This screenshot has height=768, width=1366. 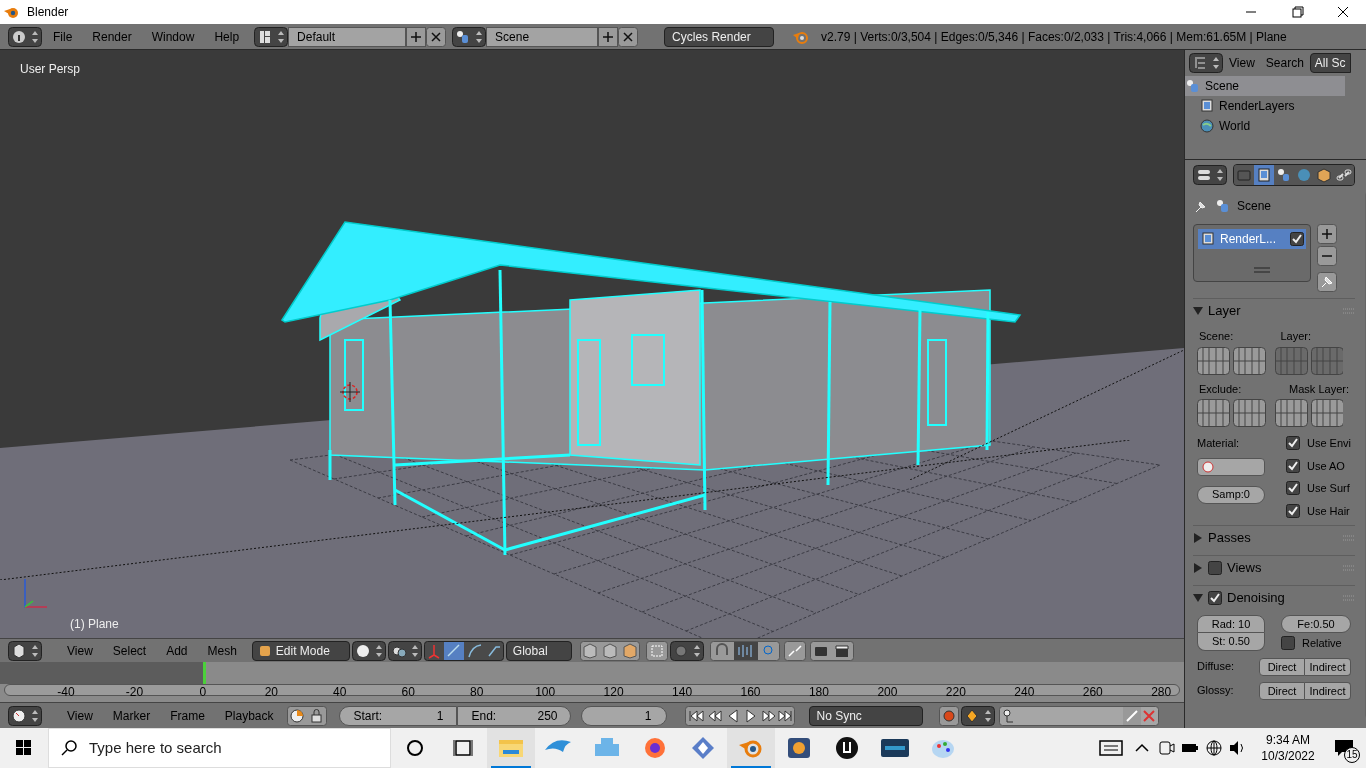 What do you see at coordinates (1284, 63) in the screenshot?
I see `menu-item: Search` at bounding box center [1284, 63].